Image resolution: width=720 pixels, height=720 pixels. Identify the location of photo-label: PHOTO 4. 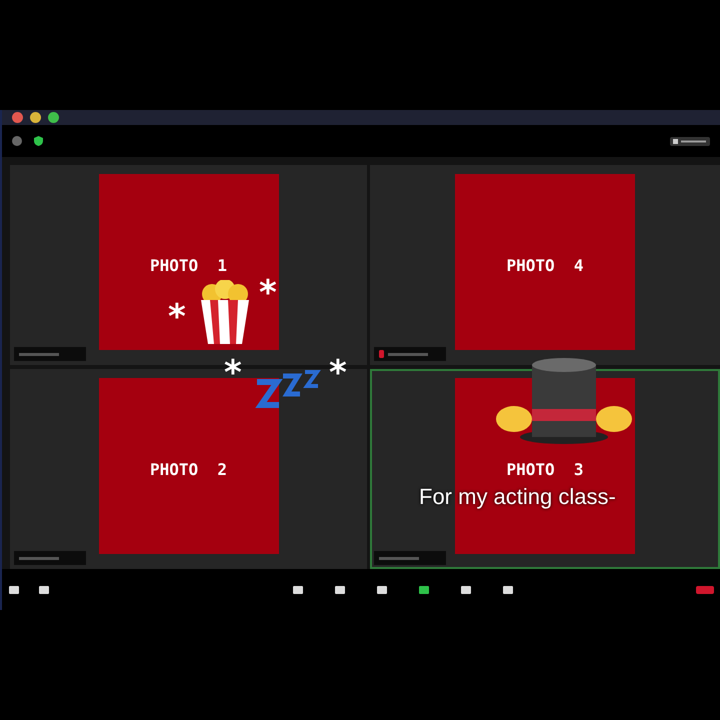
(545, 266).